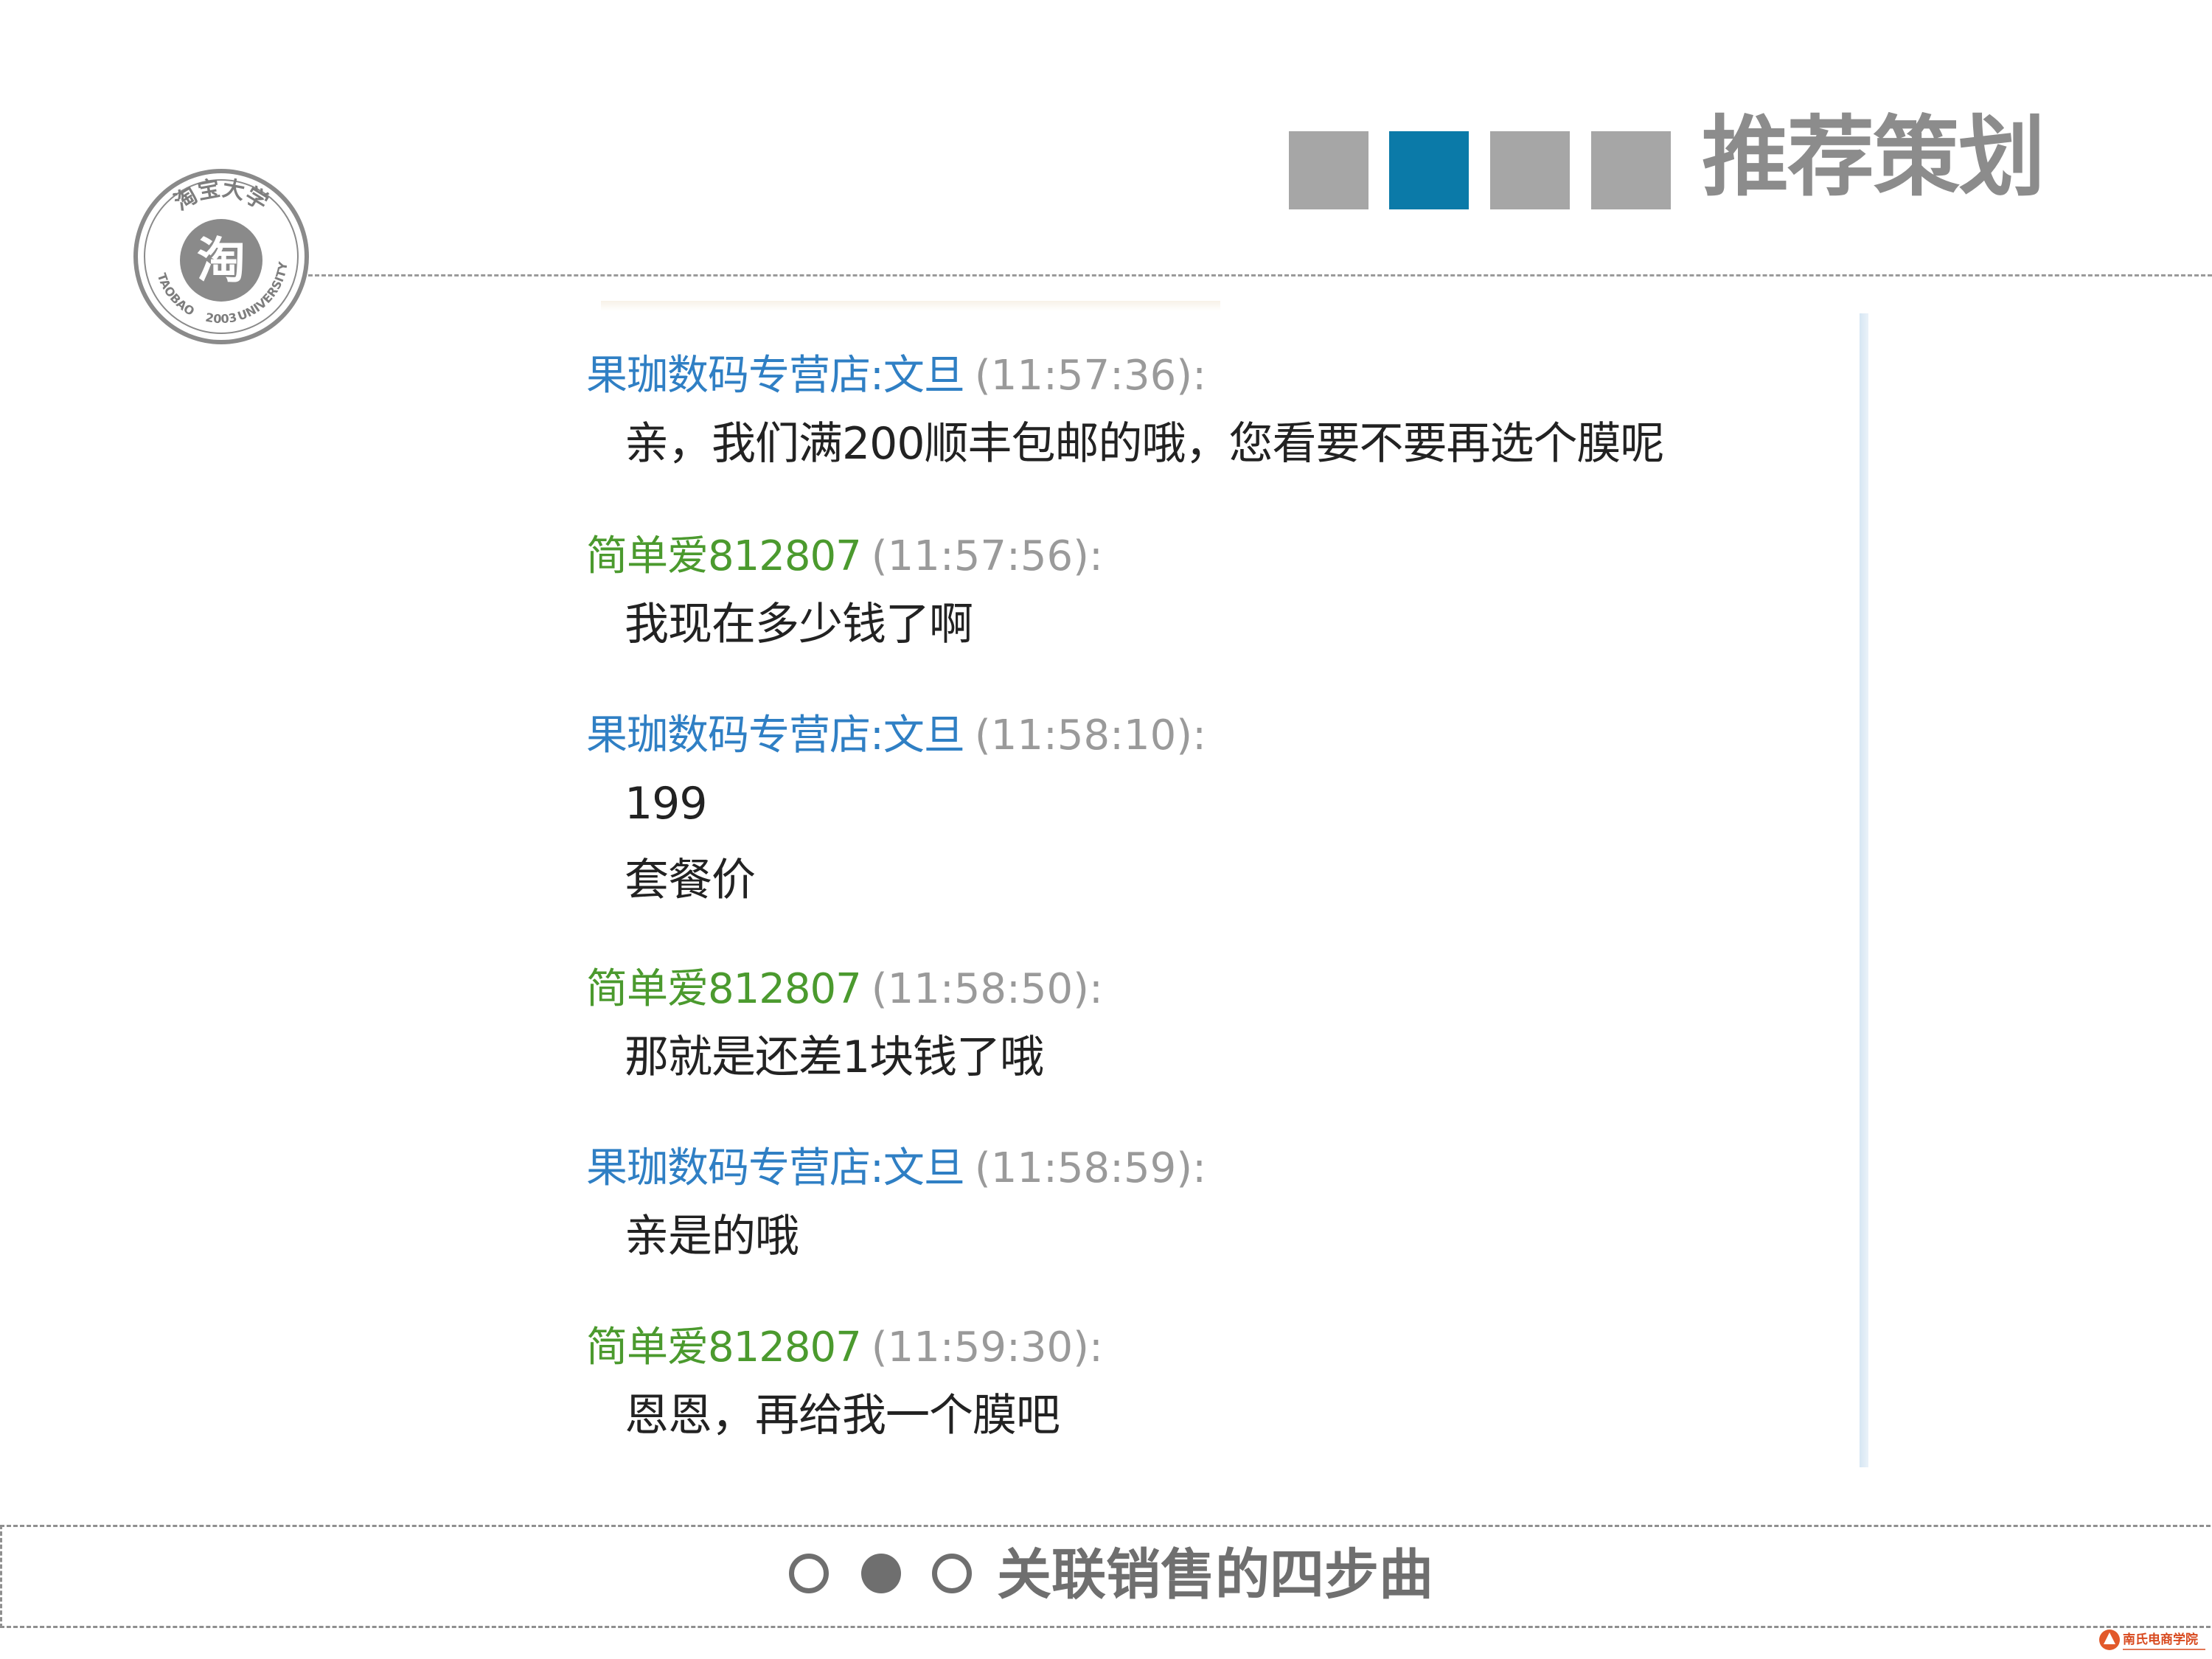 This screenshot has width=2212, height=1659. I want to click on message-text: 我现在多少钱了啊, so click(799, 624).